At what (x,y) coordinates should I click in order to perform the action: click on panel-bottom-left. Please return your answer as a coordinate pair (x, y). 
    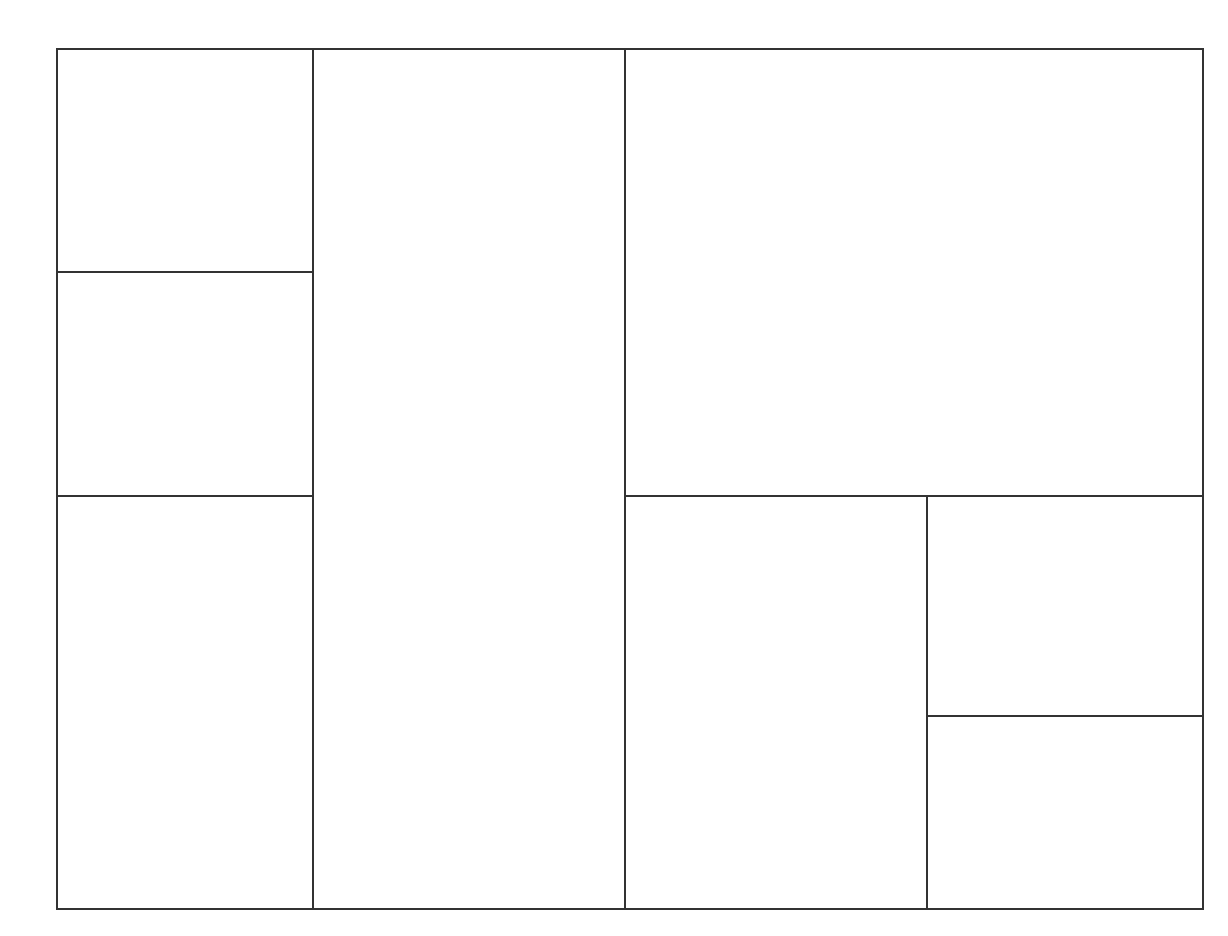
    Looking at the image, I should click on (185, 702).